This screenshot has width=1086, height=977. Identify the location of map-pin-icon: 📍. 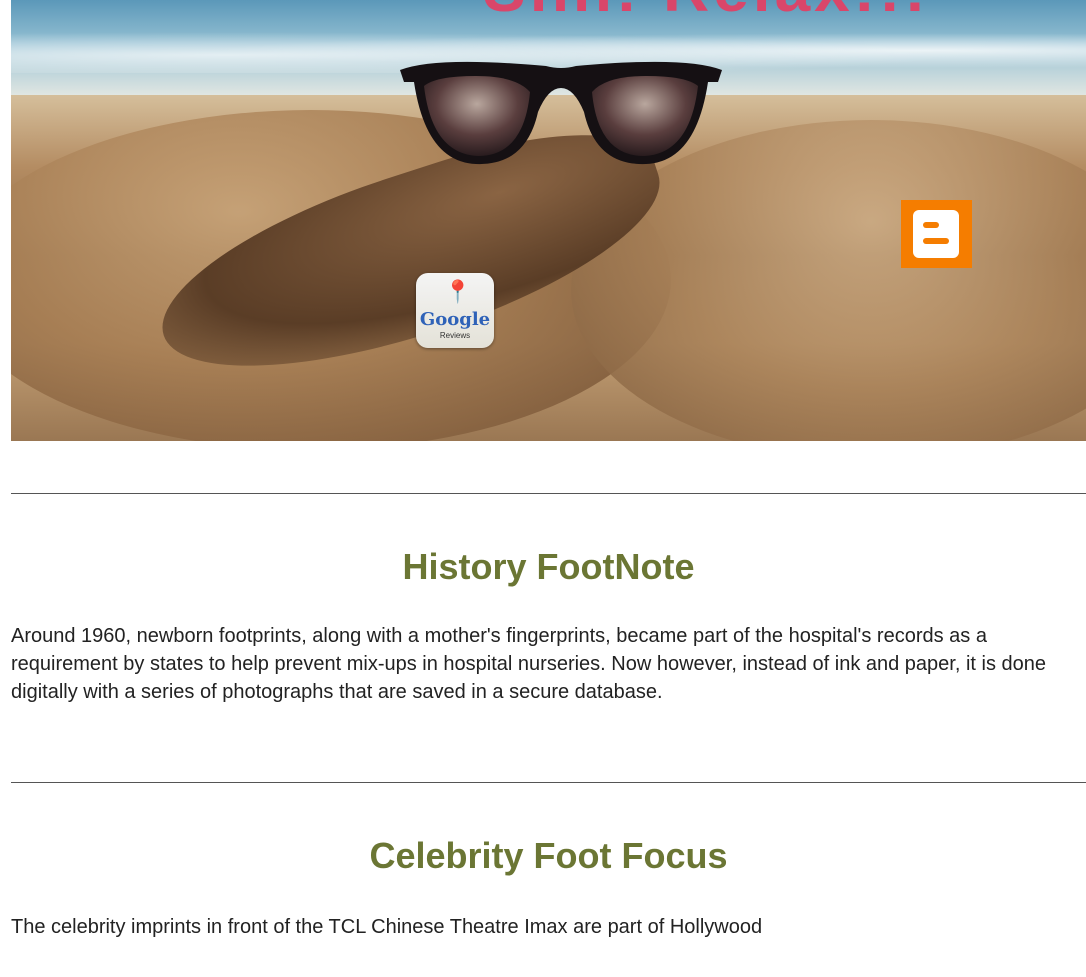
(458, 291).